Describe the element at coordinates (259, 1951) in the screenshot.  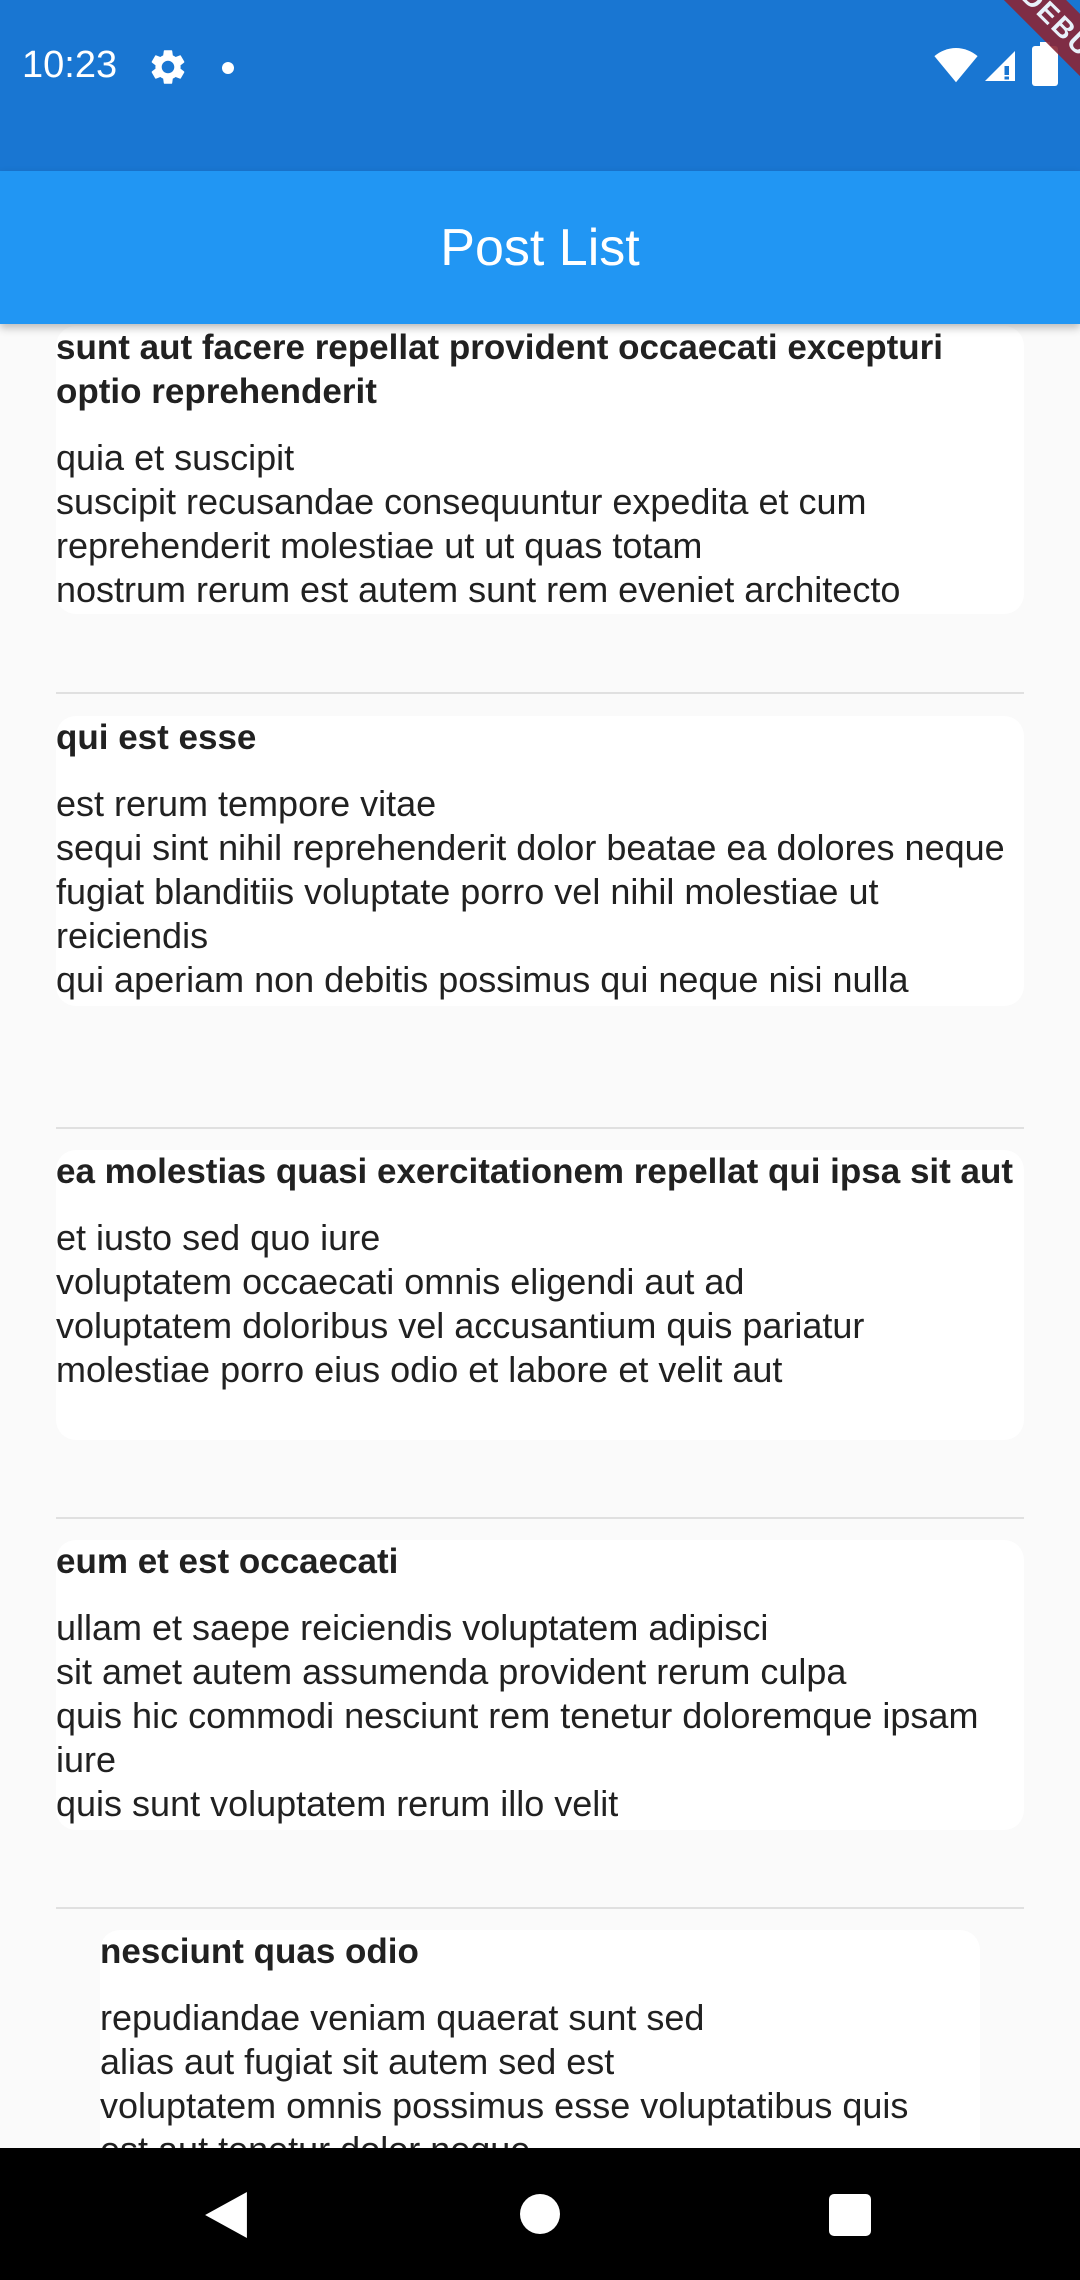
I see `post-title: nesciunt quas odio` at that location.